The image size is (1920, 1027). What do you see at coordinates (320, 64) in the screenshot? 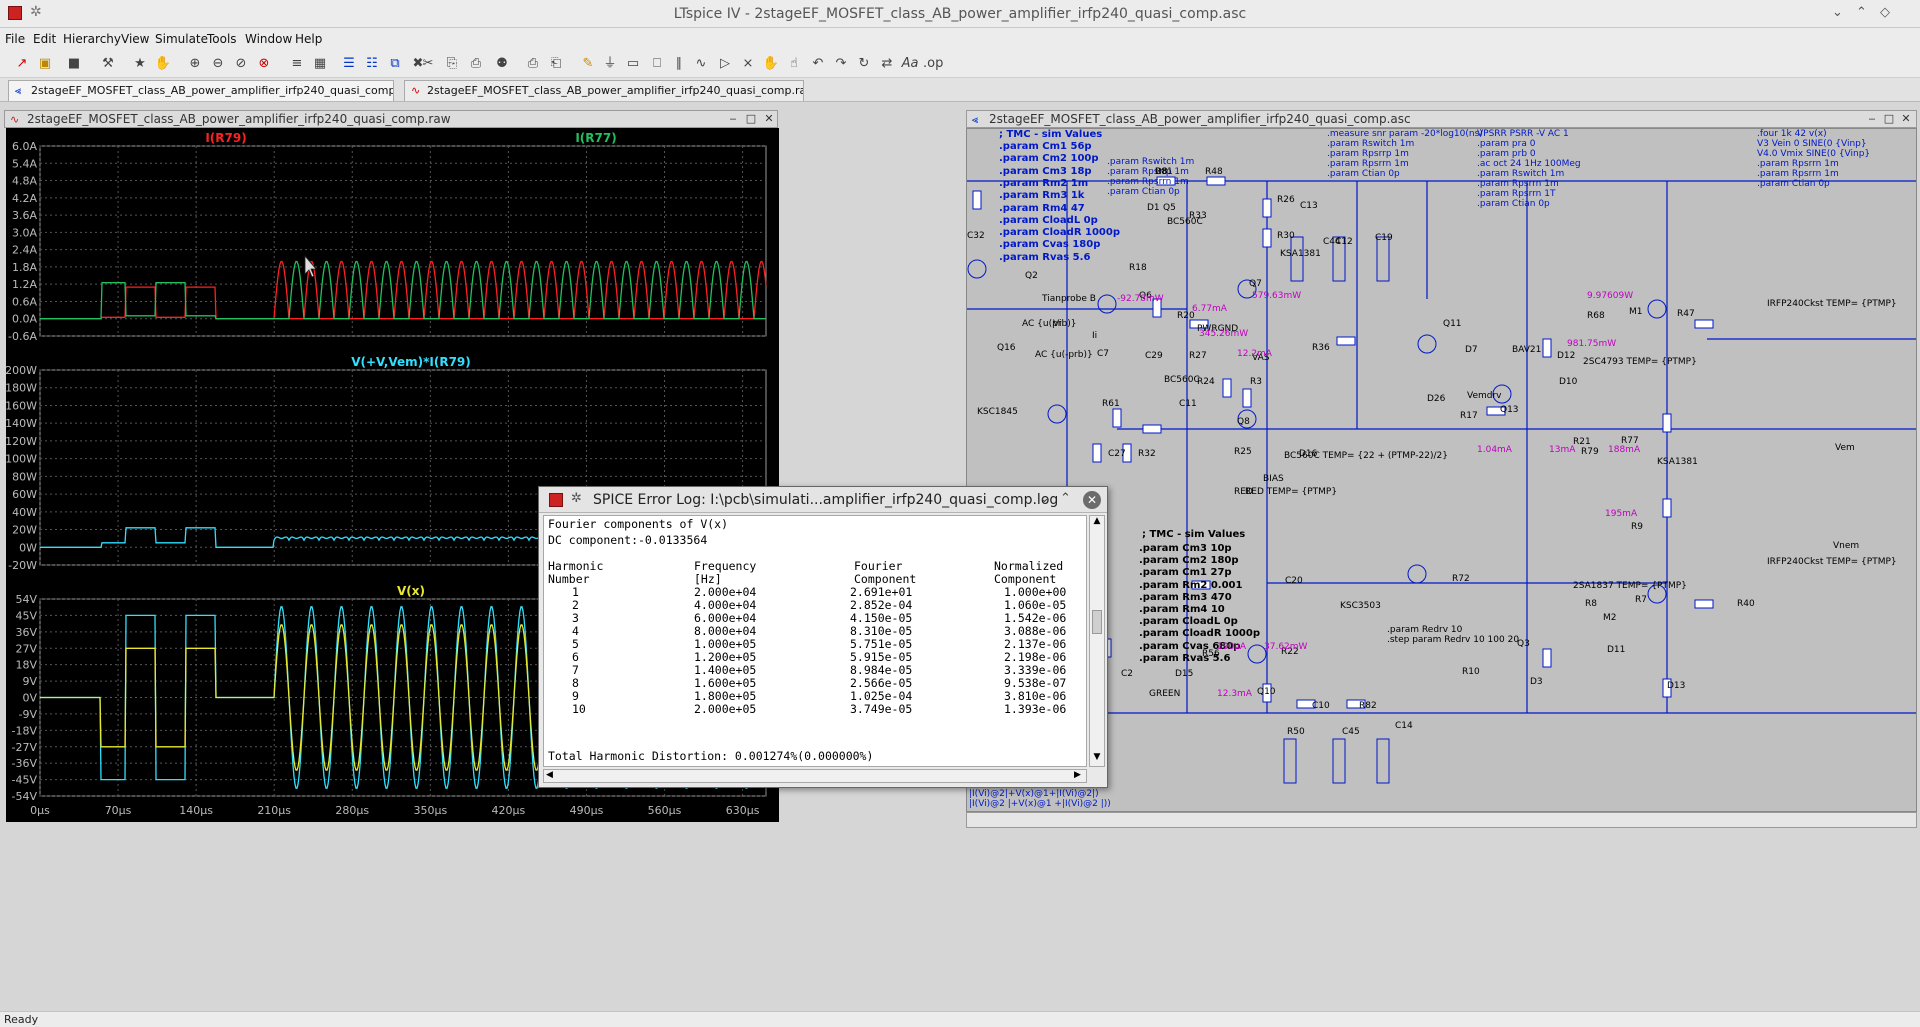
I see `view-grid-icon: ▦` at bounding box center [320, 64].